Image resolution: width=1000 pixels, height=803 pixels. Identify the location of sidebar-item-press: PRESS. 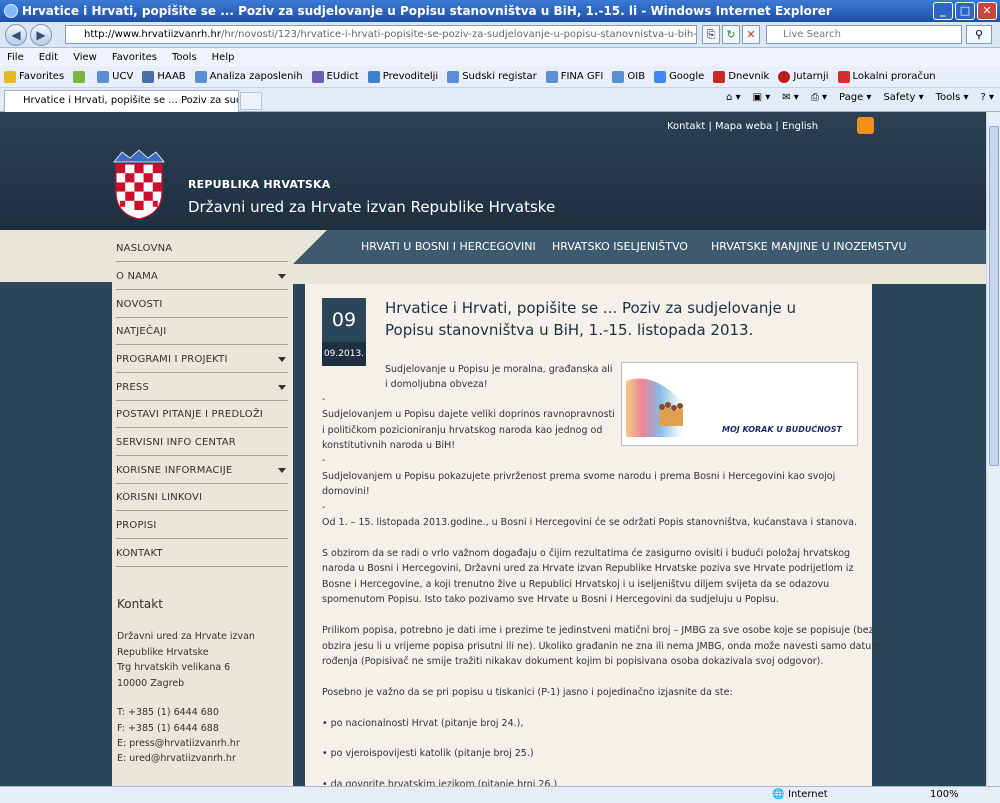
(202, 387).